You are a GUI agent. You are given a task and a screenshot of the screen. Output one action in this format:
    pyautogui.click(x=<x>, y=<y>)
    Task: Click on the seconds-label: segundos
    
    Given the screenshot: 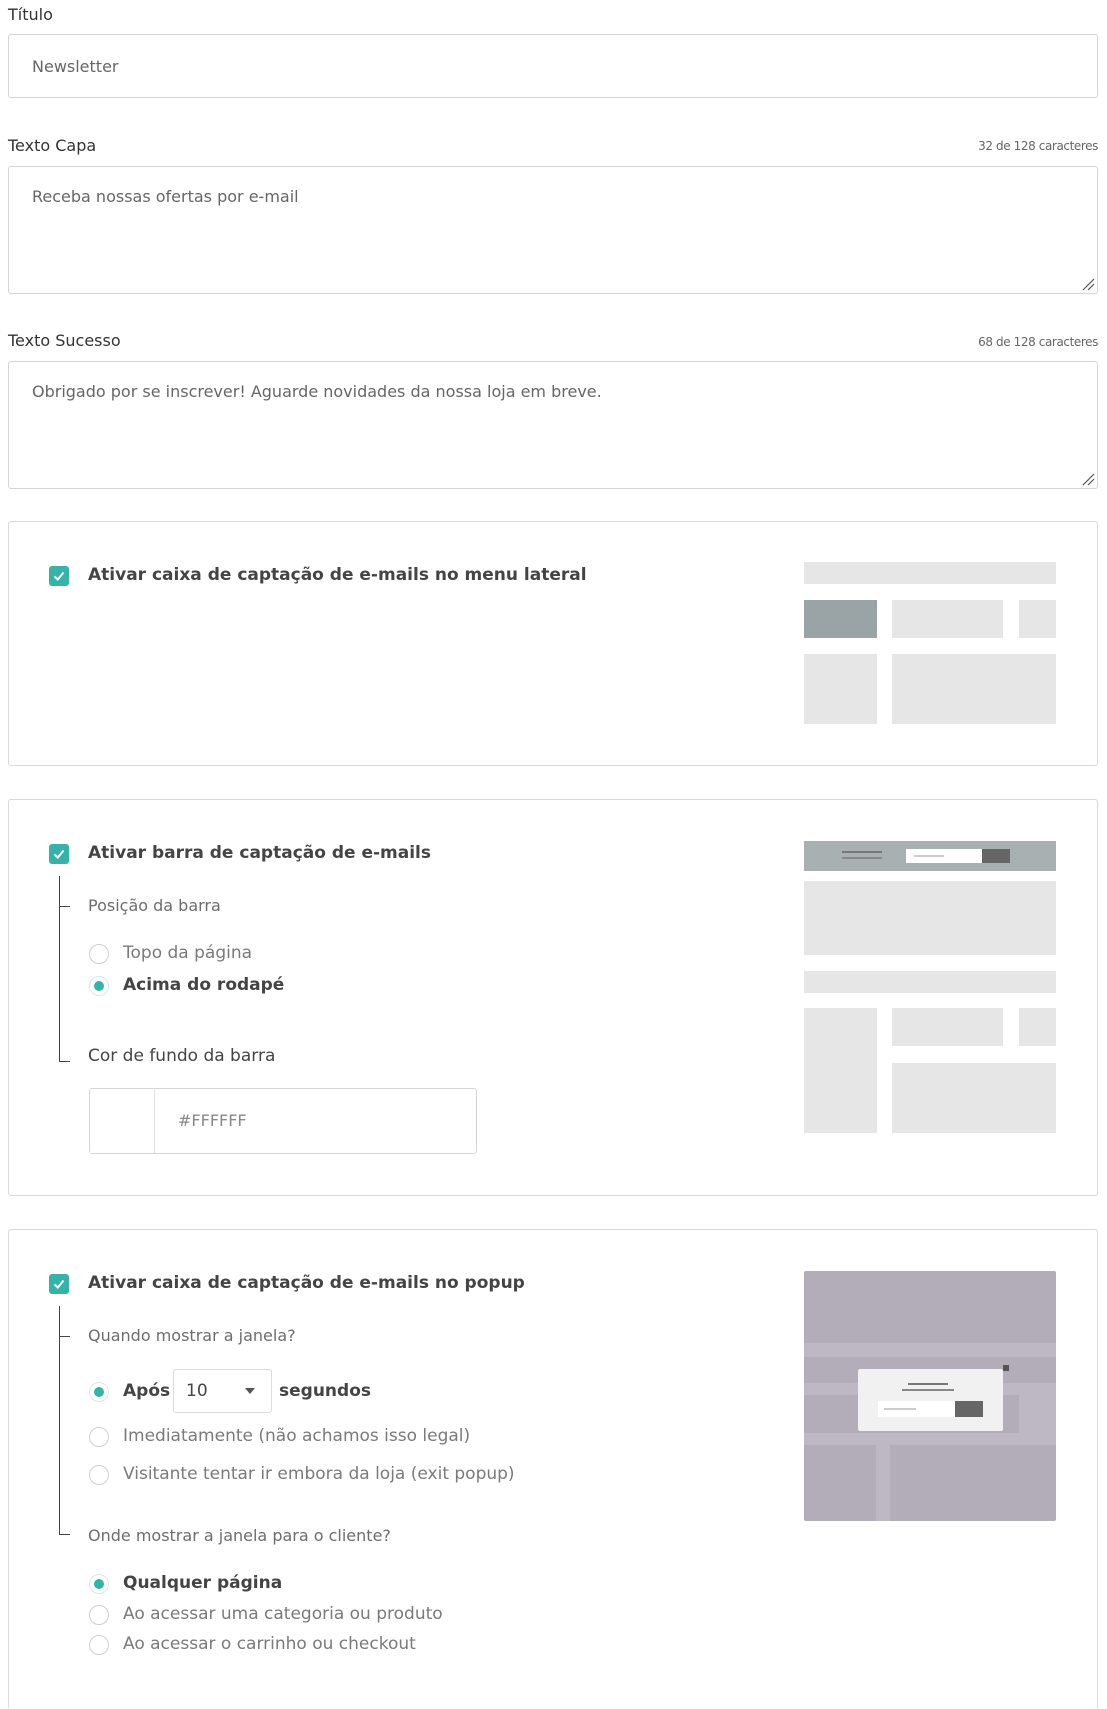 What is the action you would take?
    pyautogui.click(x=325, y=1391)
    